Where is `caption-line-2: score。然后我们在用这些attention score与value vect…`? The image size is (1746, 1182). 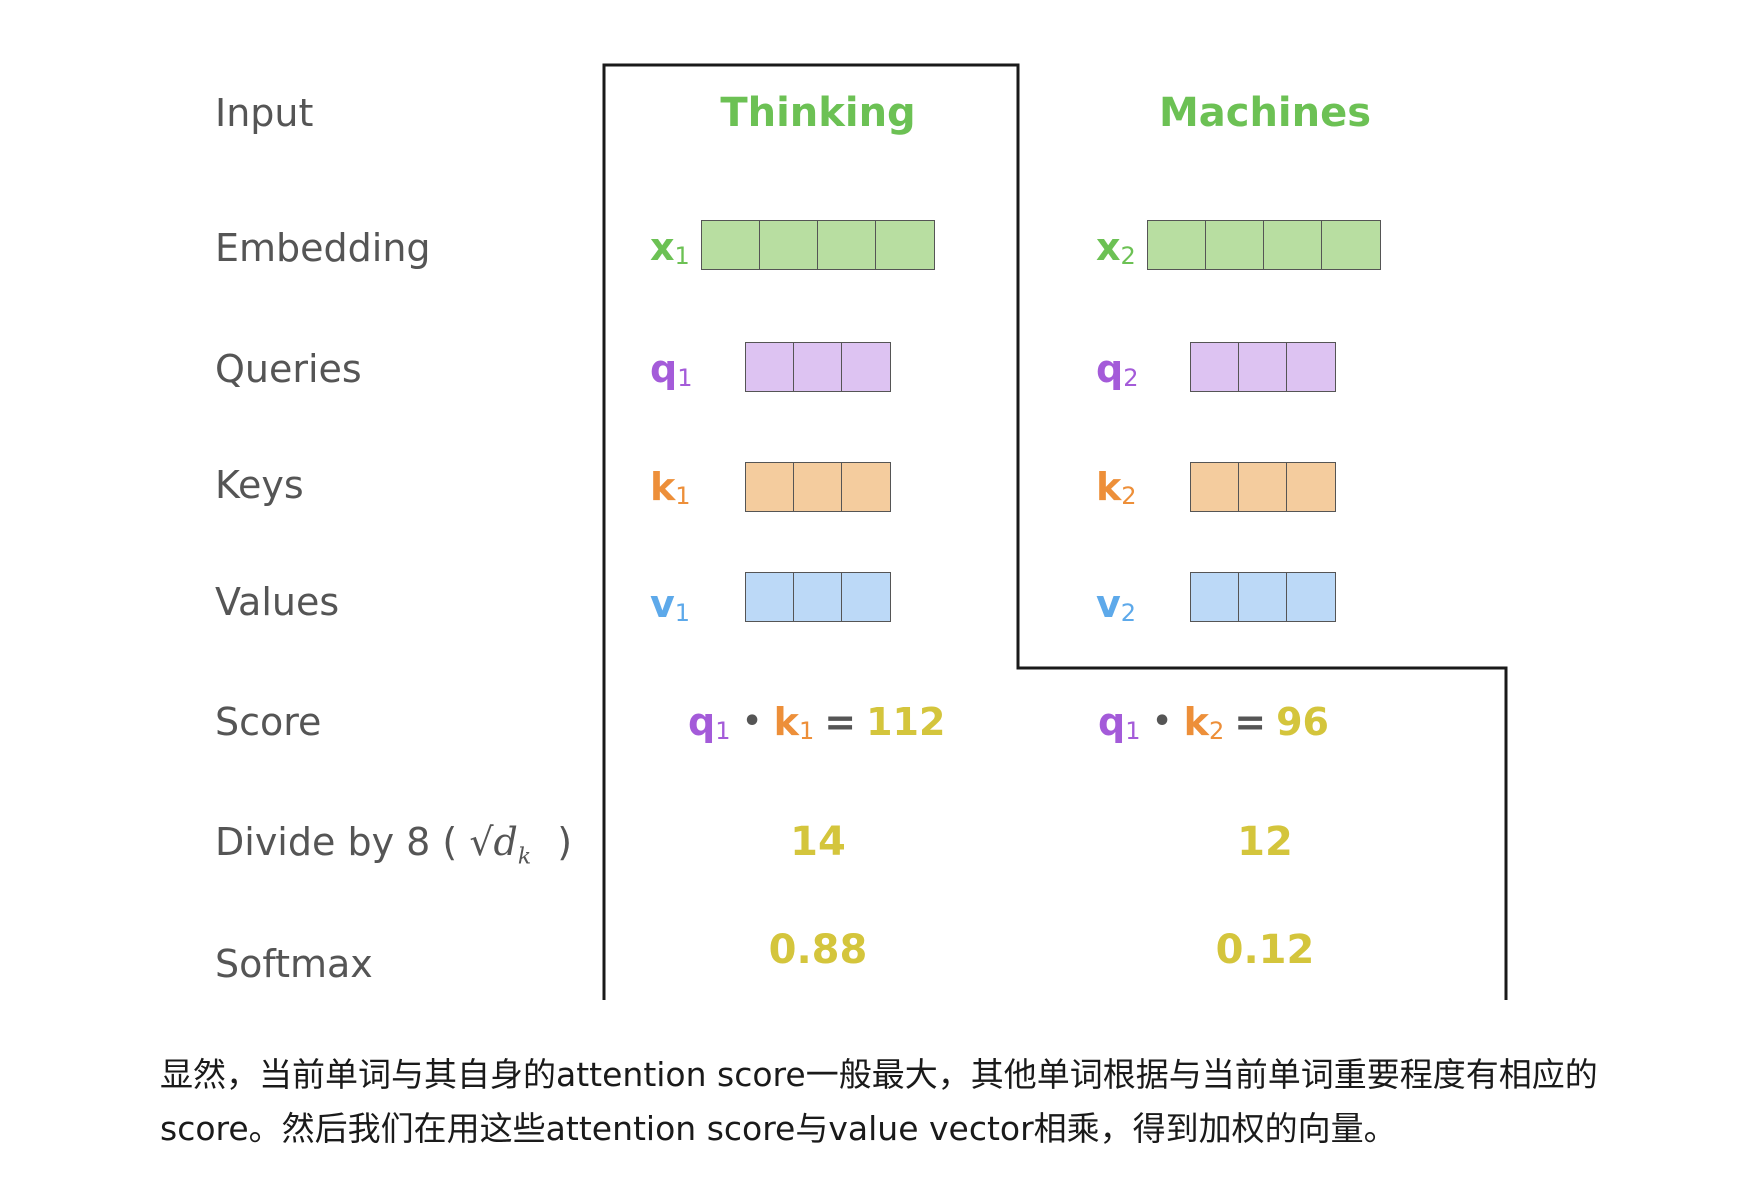
caption-line-2: score。然后我们在用这些attention score与value vect… is located at coordinates (778, 1128).